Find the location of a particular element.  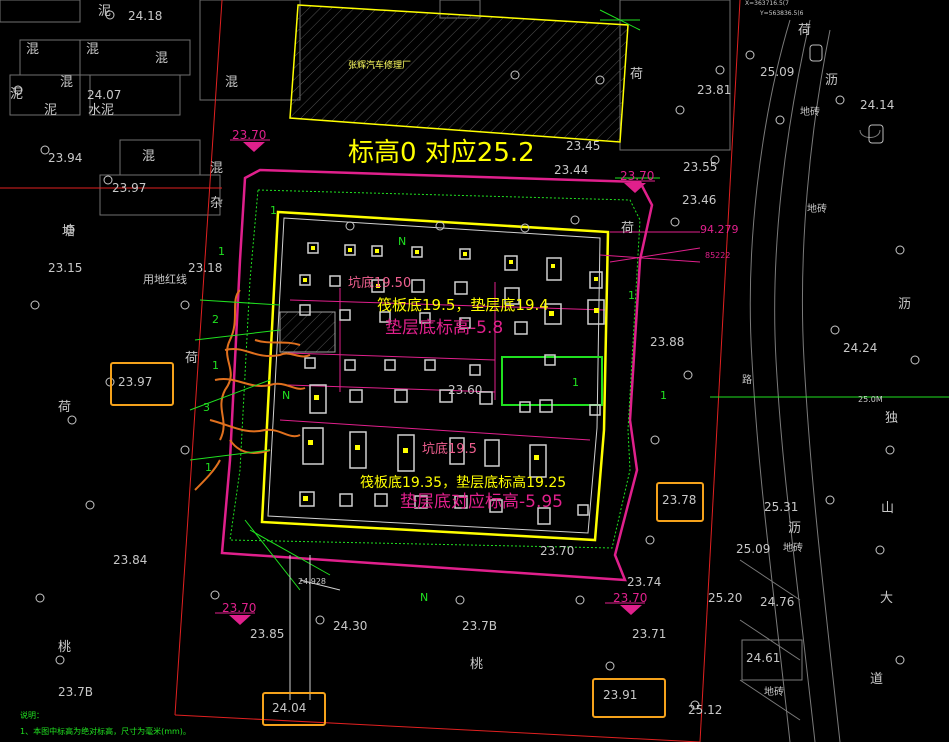

elevation-label: 25.12 is located at coordinates (705, 710).